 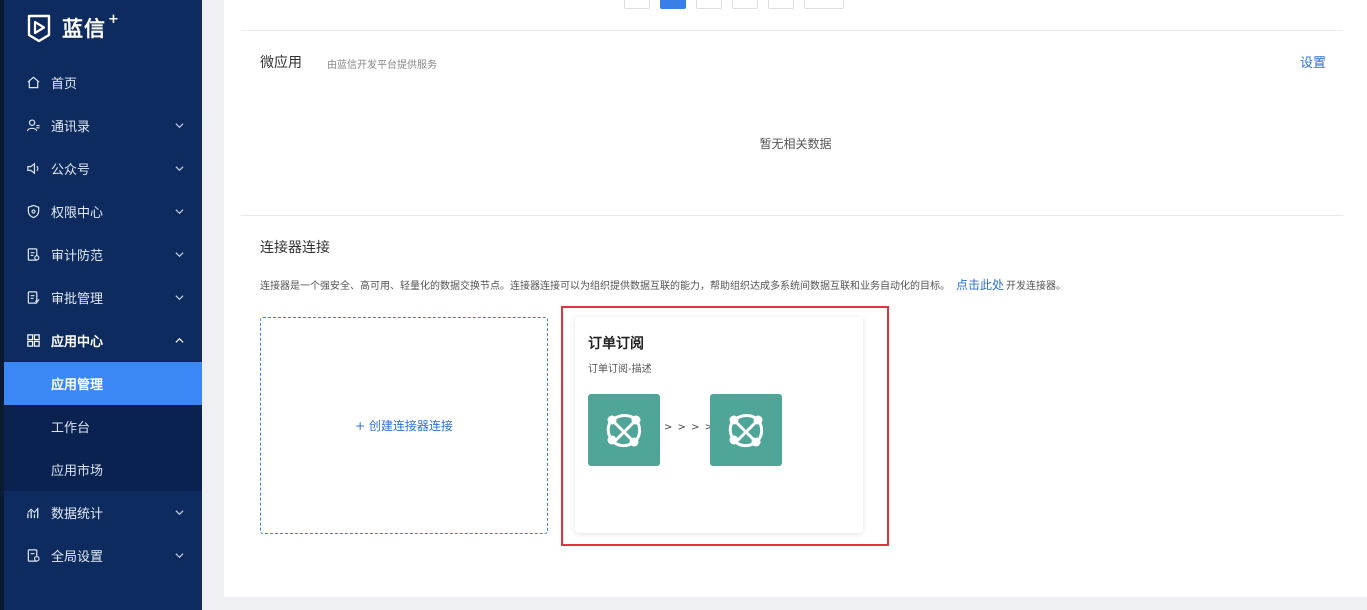 What do you see at coordinates (33, 297) in the screenshot?
I see `approval-icon` at bounding box center [33, 297].